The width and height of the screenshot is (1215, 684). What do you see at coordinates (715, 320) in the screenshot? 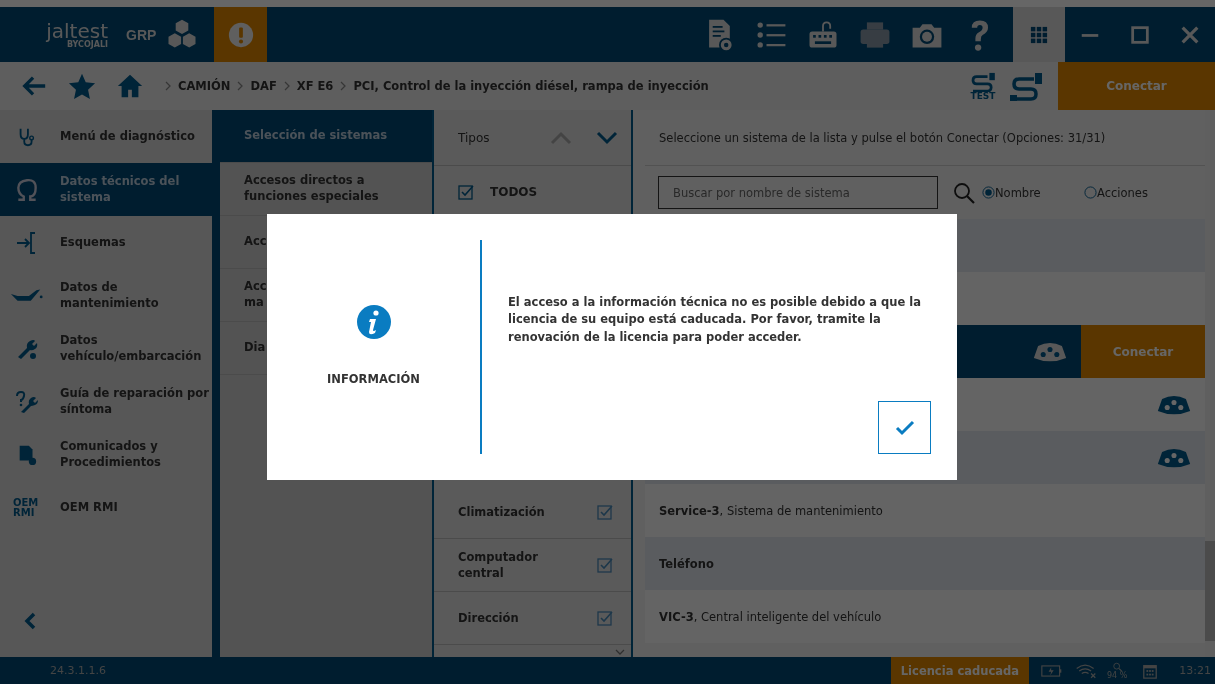
I see `dialog-message: El acceso a la información técnica no es posible debido a que la licencia de su equipo está caducada. Por favor, tramite la renovación de la licencia para poder acceder.` at bounding box center [715, 320].